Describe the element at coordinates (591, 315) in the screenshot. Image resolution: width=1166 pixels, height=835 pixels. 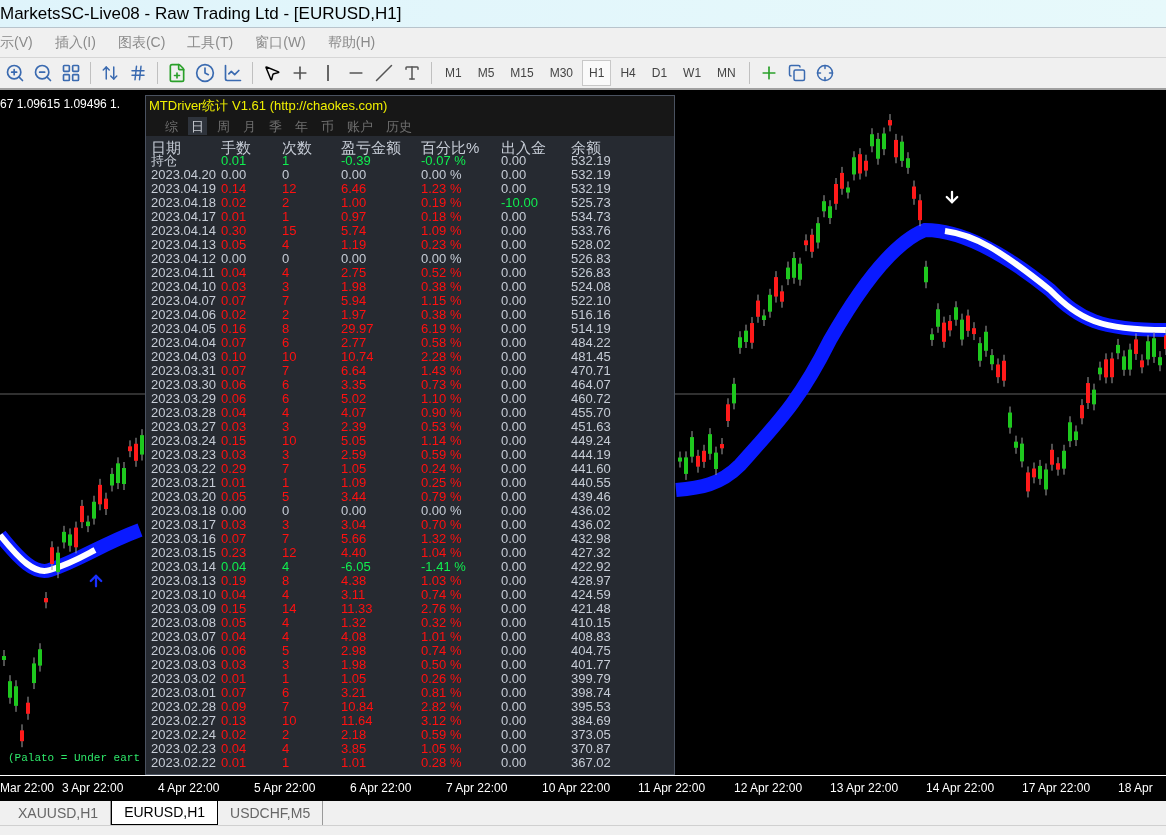
I see `table-cell-text: 516.16` at that location.